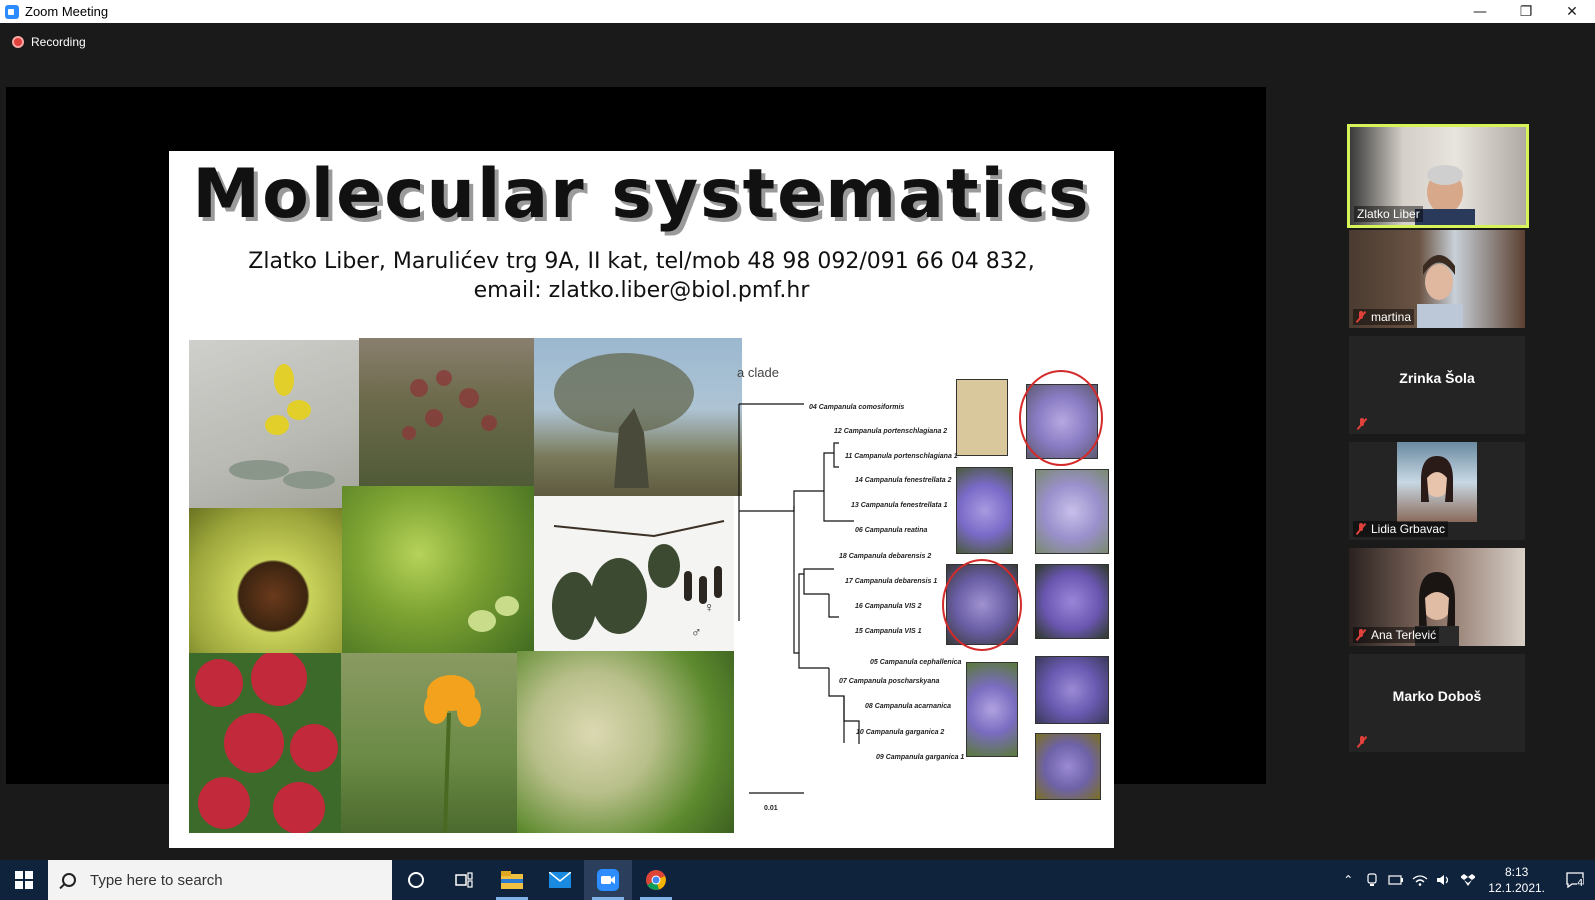 This screenshot has width=1595, height=900. Describe the element at coordinates (156, 880) in the screenshot. I see `search-placeholder: Type here to search` at that location.